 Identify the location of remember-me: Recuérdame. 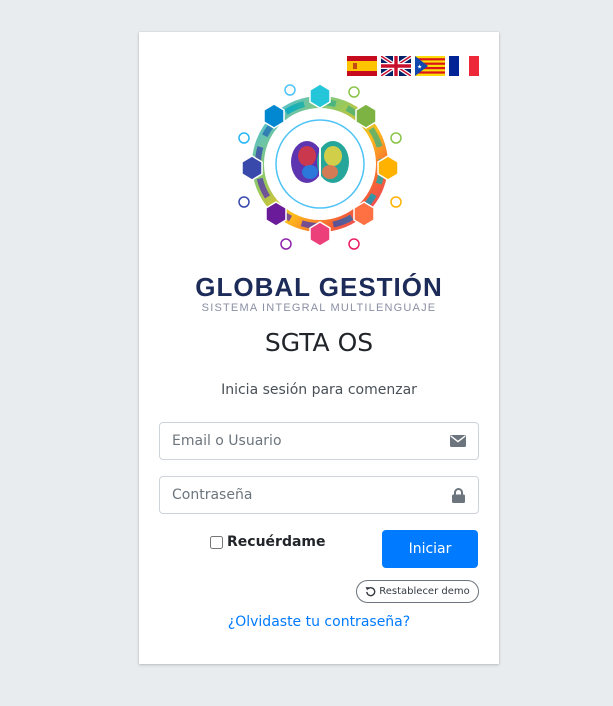
(268, 542).